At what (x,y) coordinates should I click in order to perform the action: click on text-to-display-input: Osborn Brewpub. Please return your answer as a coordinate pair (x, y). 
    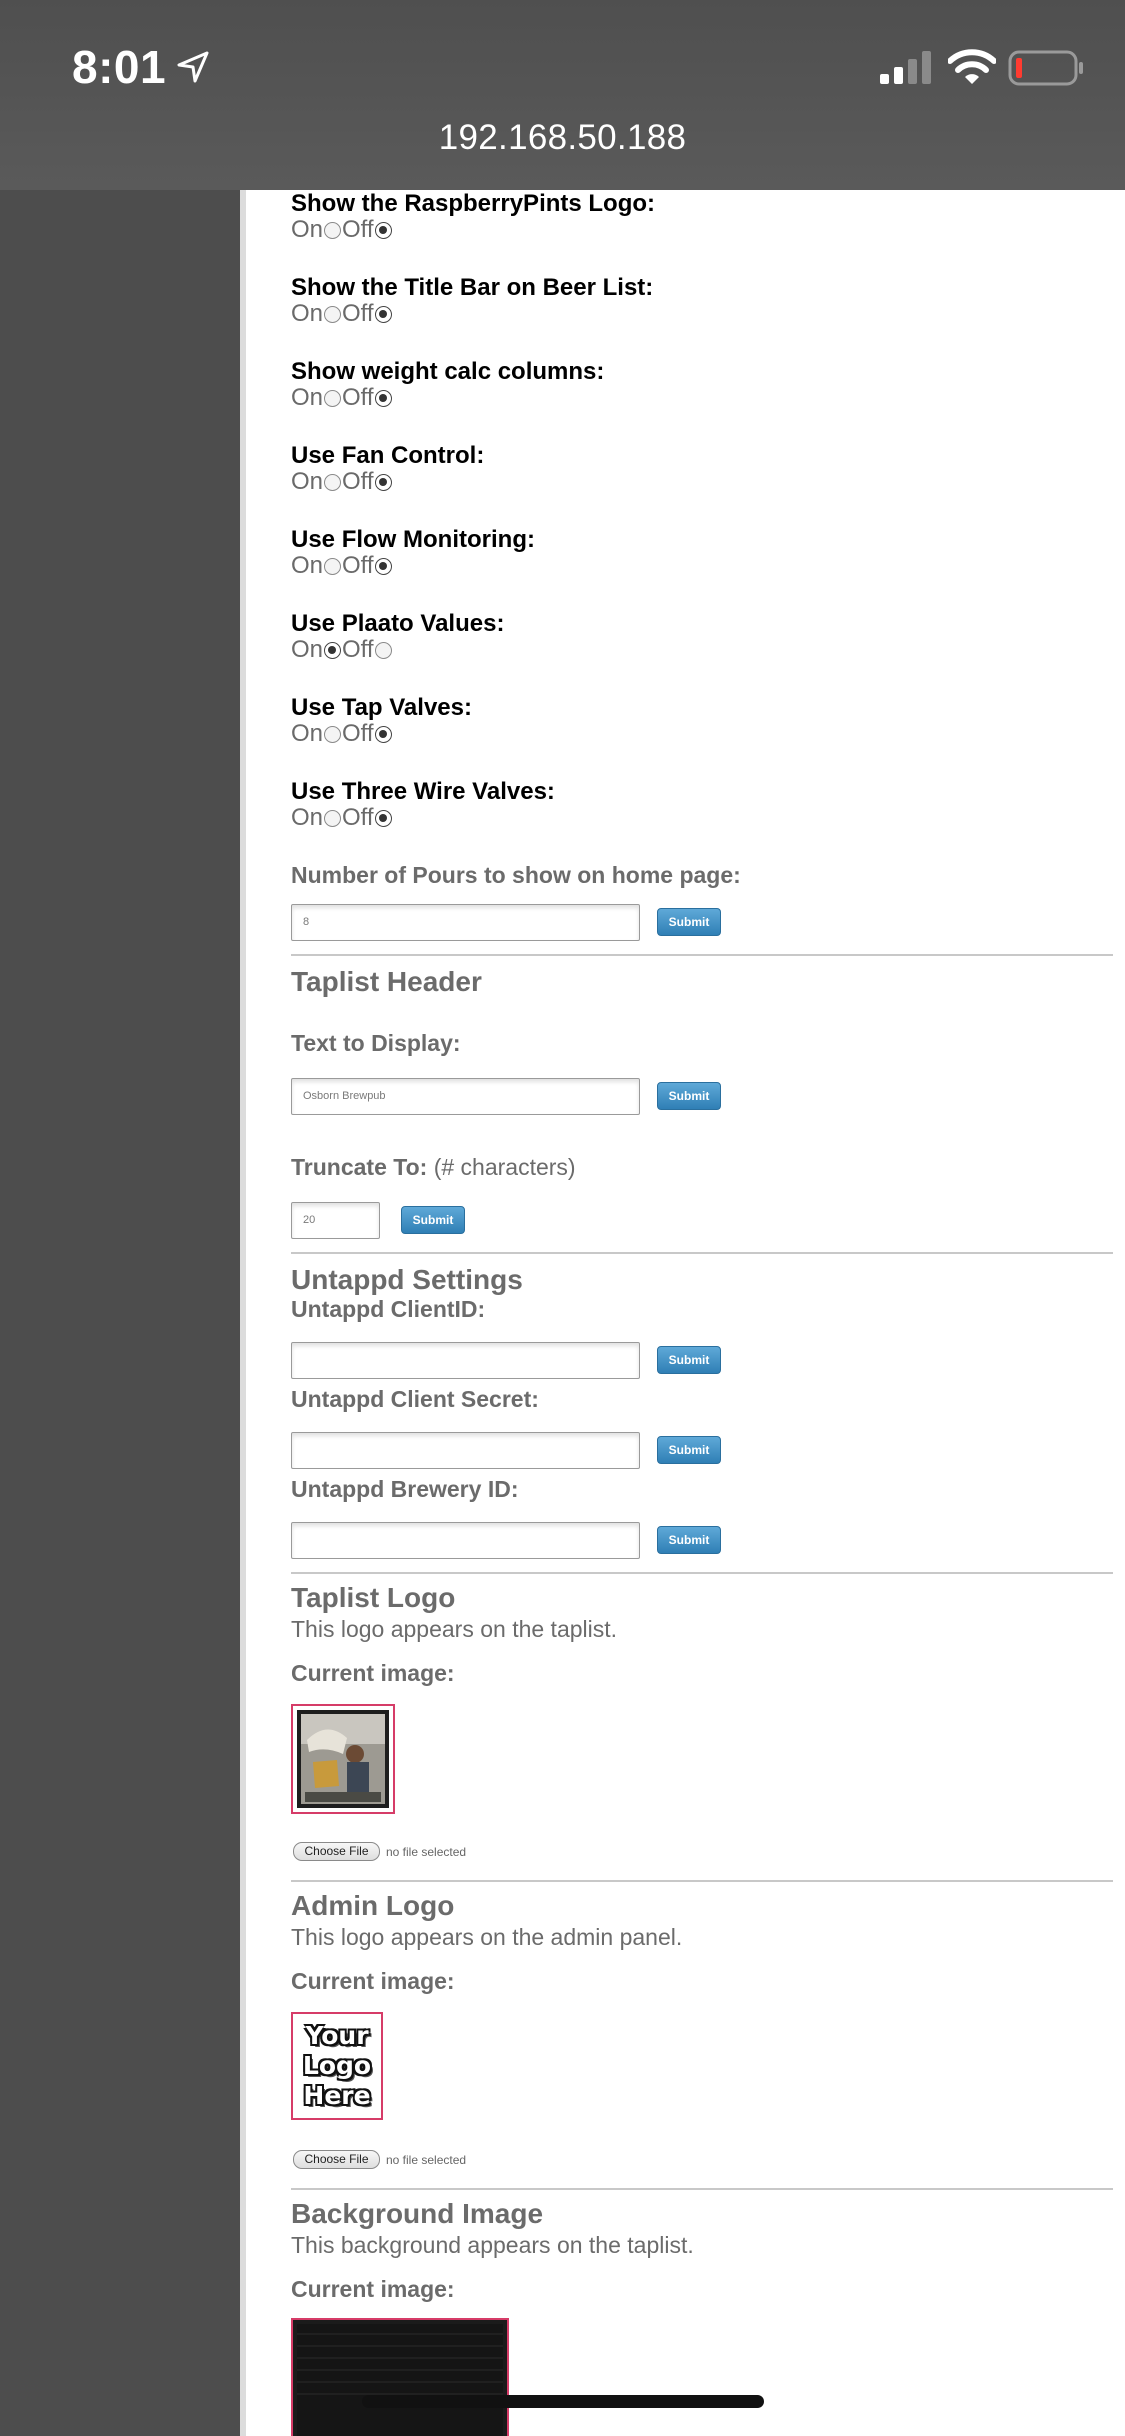
    Looking at the image, I should click on (465, 1096).